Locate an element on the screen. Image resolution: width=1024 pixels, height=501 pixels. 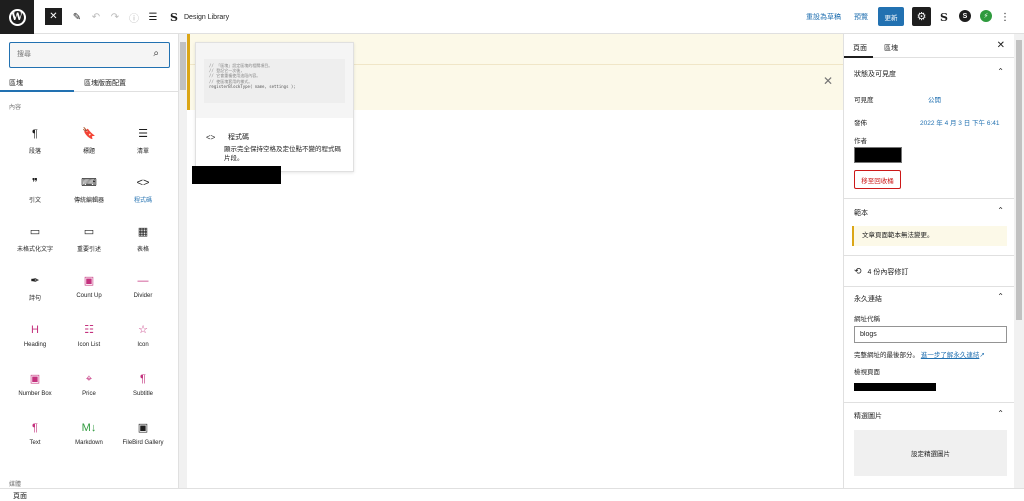
block-item-label: Count Up is located at coordinates (89, 296).